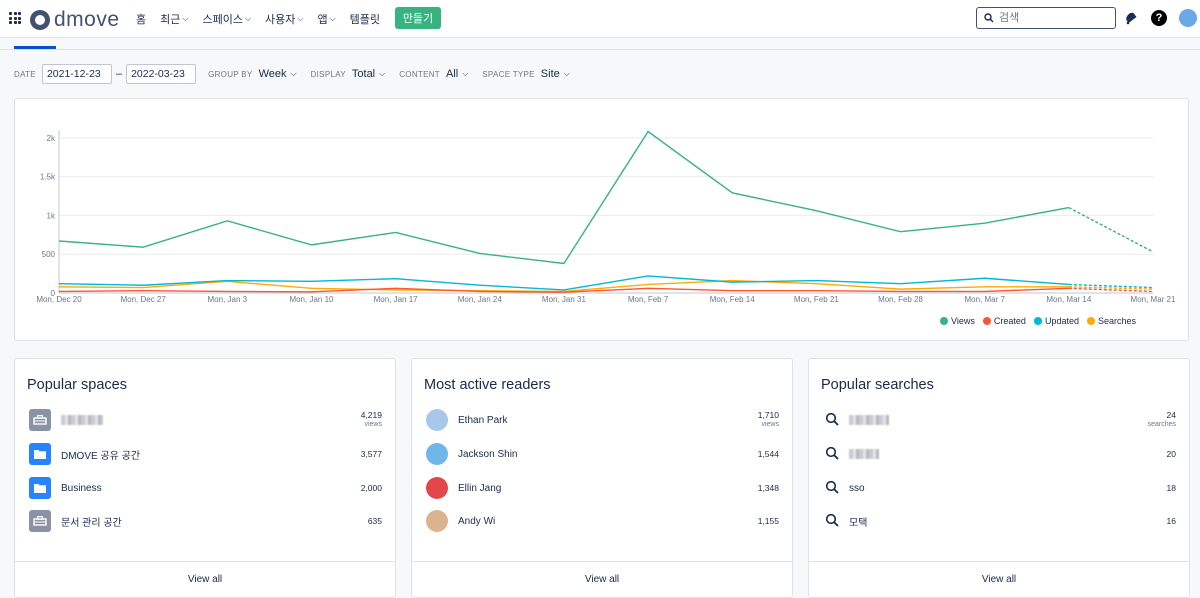 The height and width of the screenshot is (598, 1200). I want to click on y-tick-label: 1k, so click(51, 215).